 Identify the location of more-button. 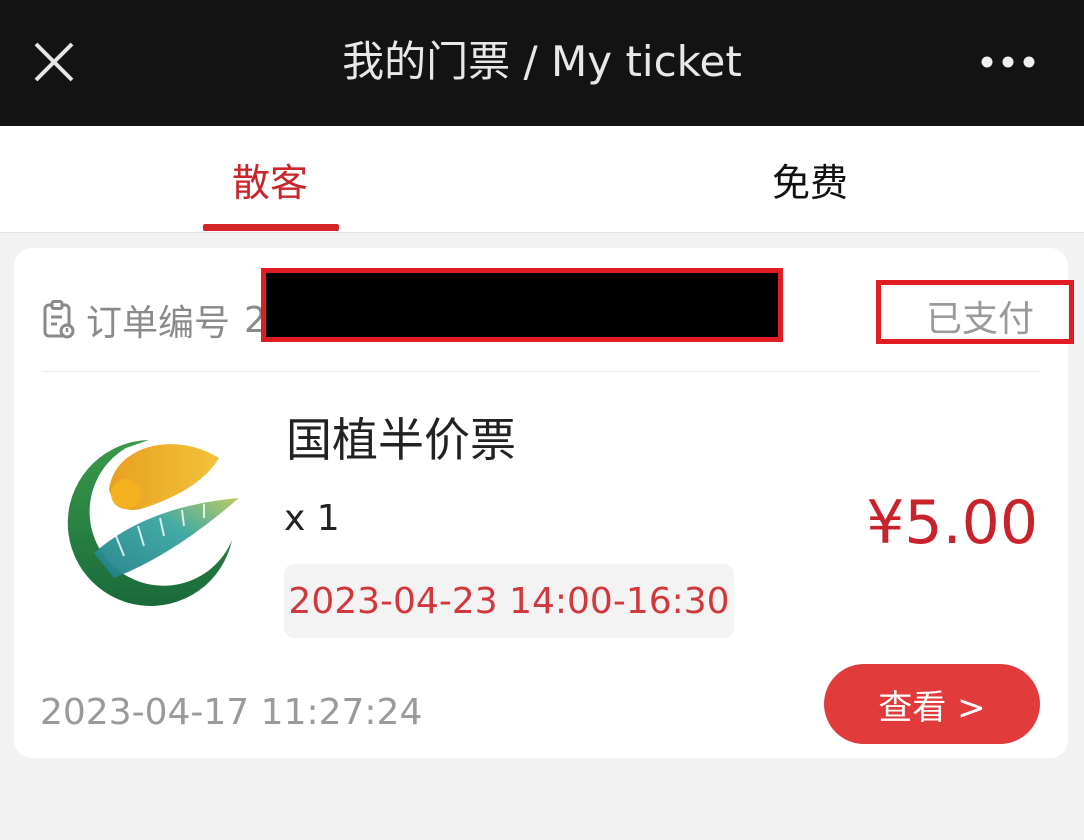
(1008, 62).